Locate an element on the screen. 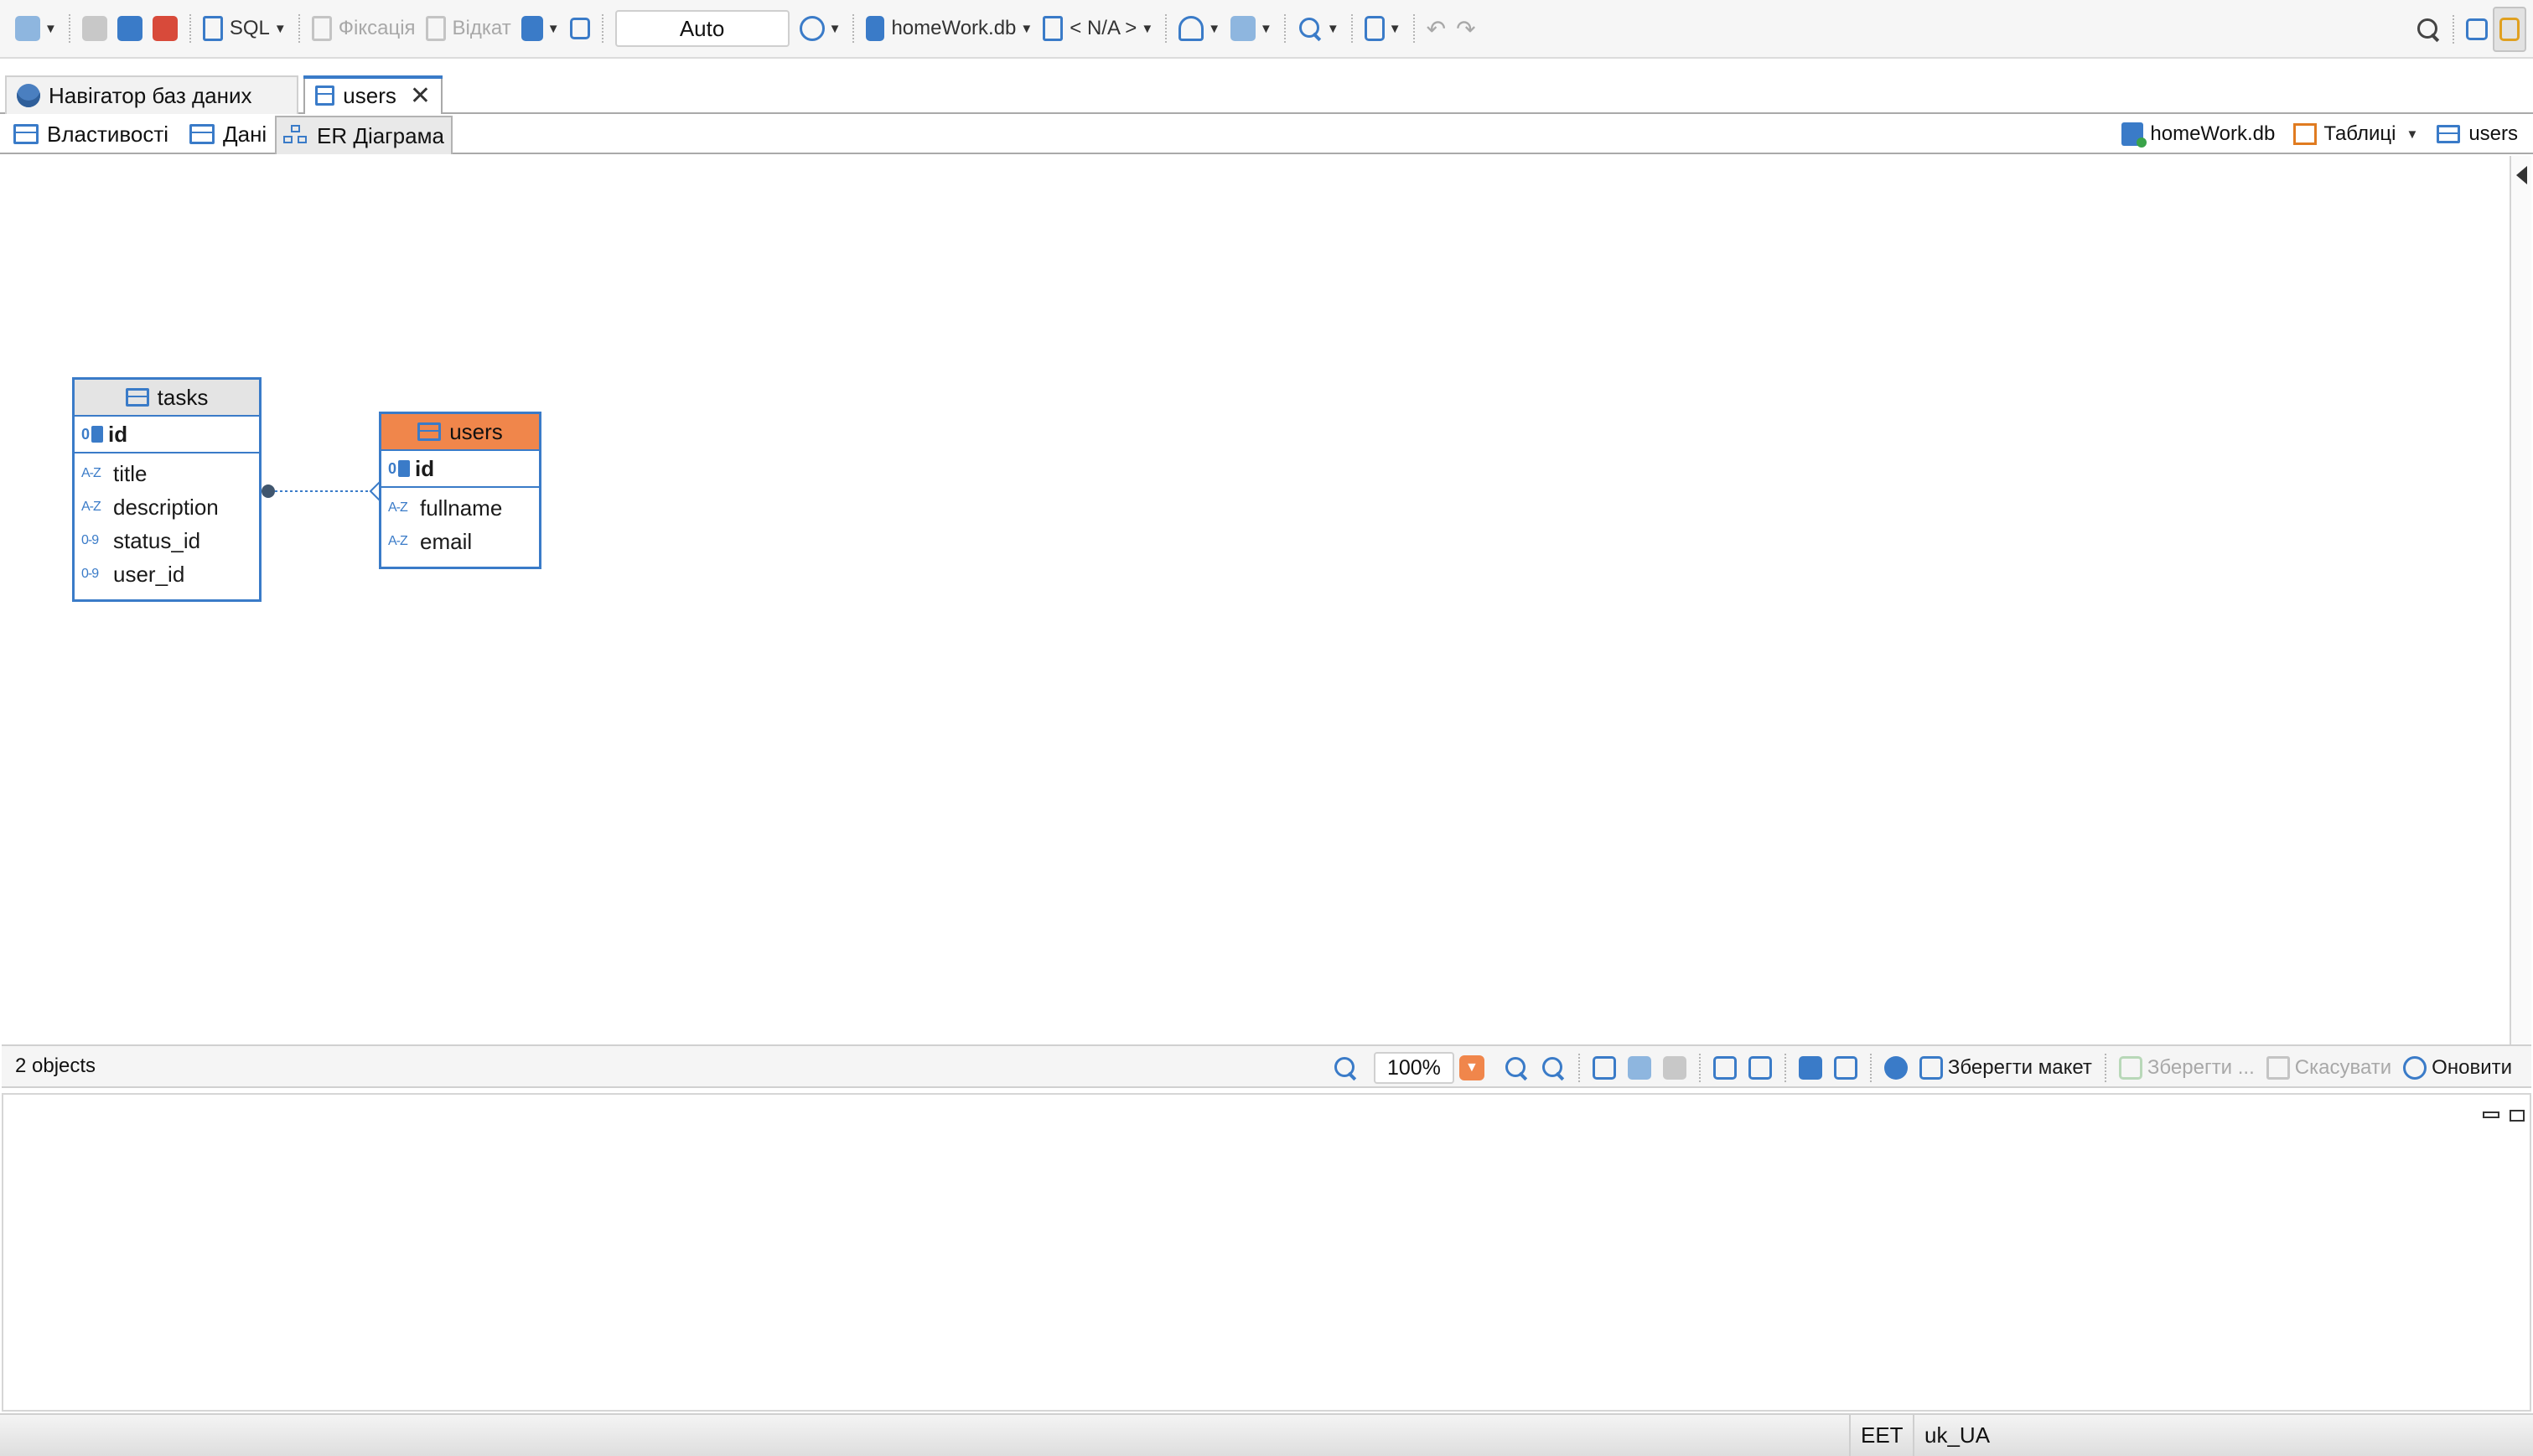 The image size is (2533, 1456). printer-icon is located at coordinates (1810, 1068).